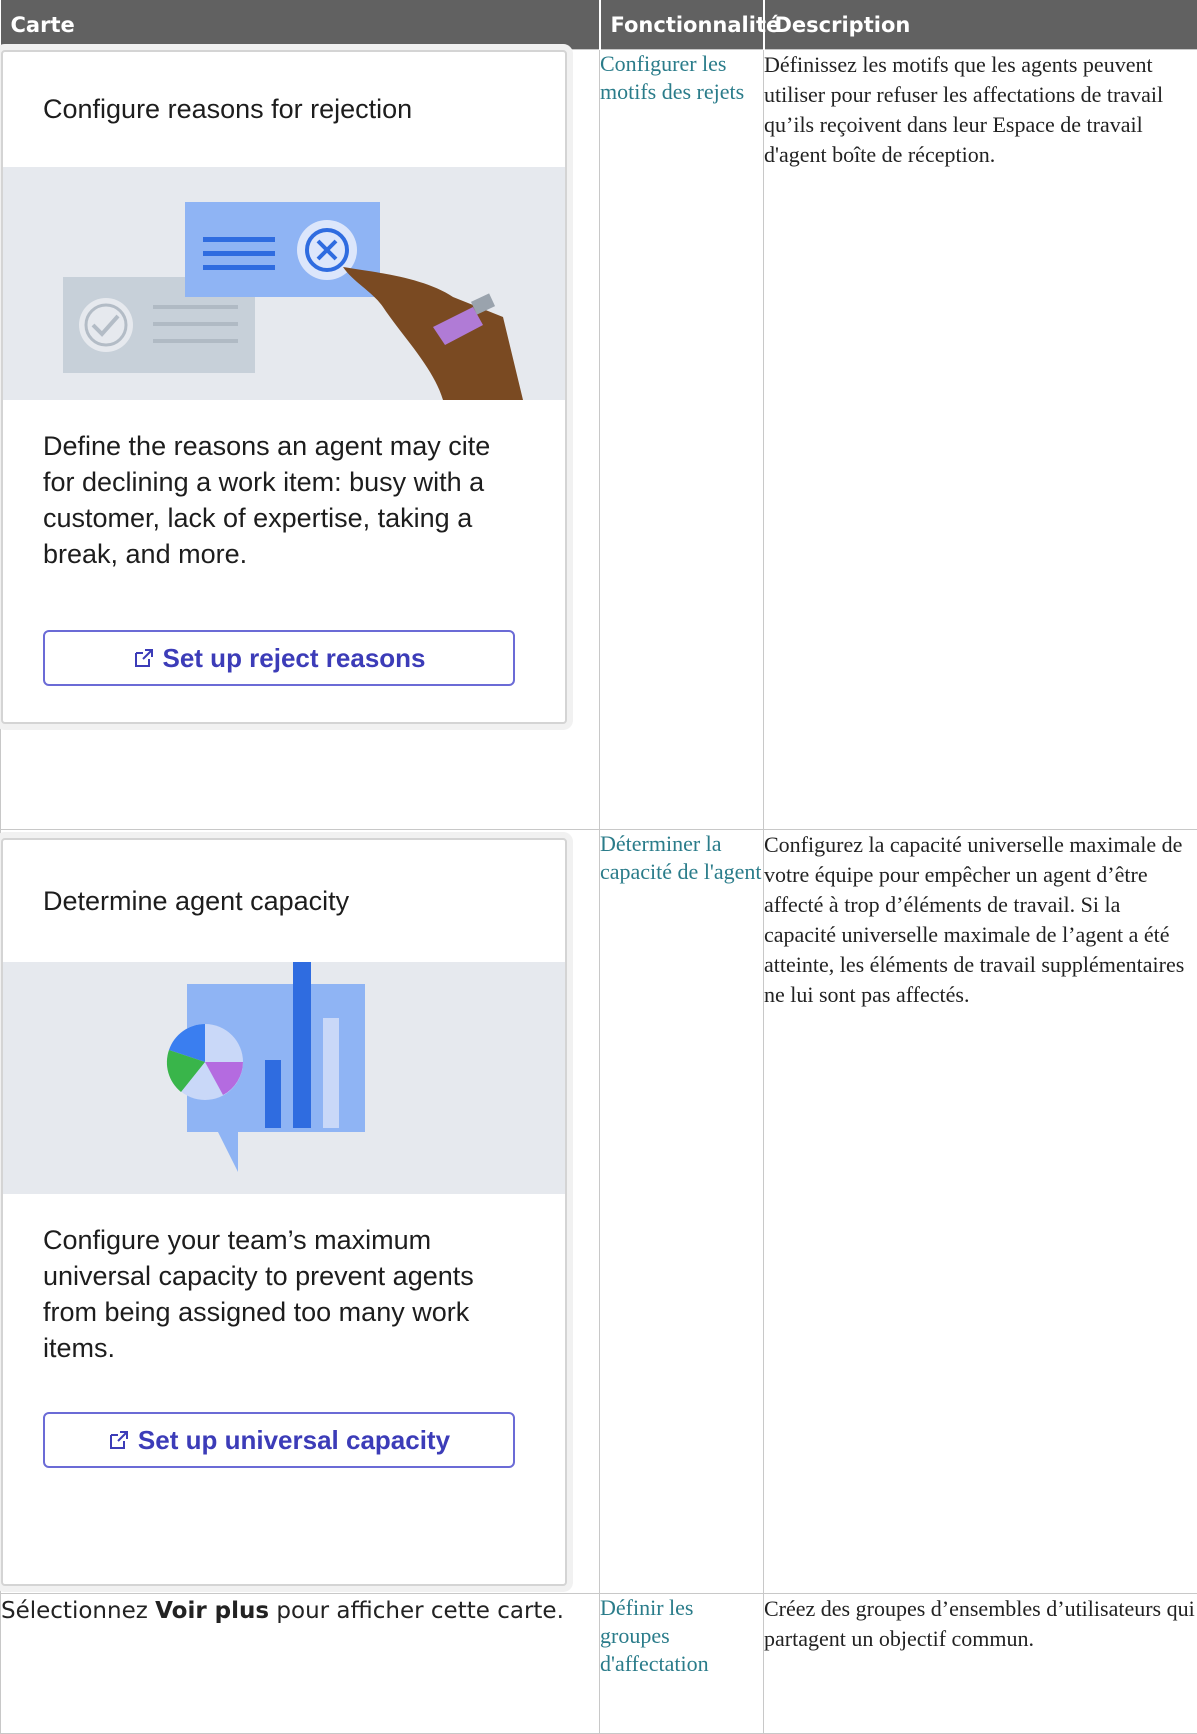 The image size is (1197, 1734). Describe the element at coordinates (78, 1611) in the screenshot. I see `note-prefix: Sélectionnez` at that location.